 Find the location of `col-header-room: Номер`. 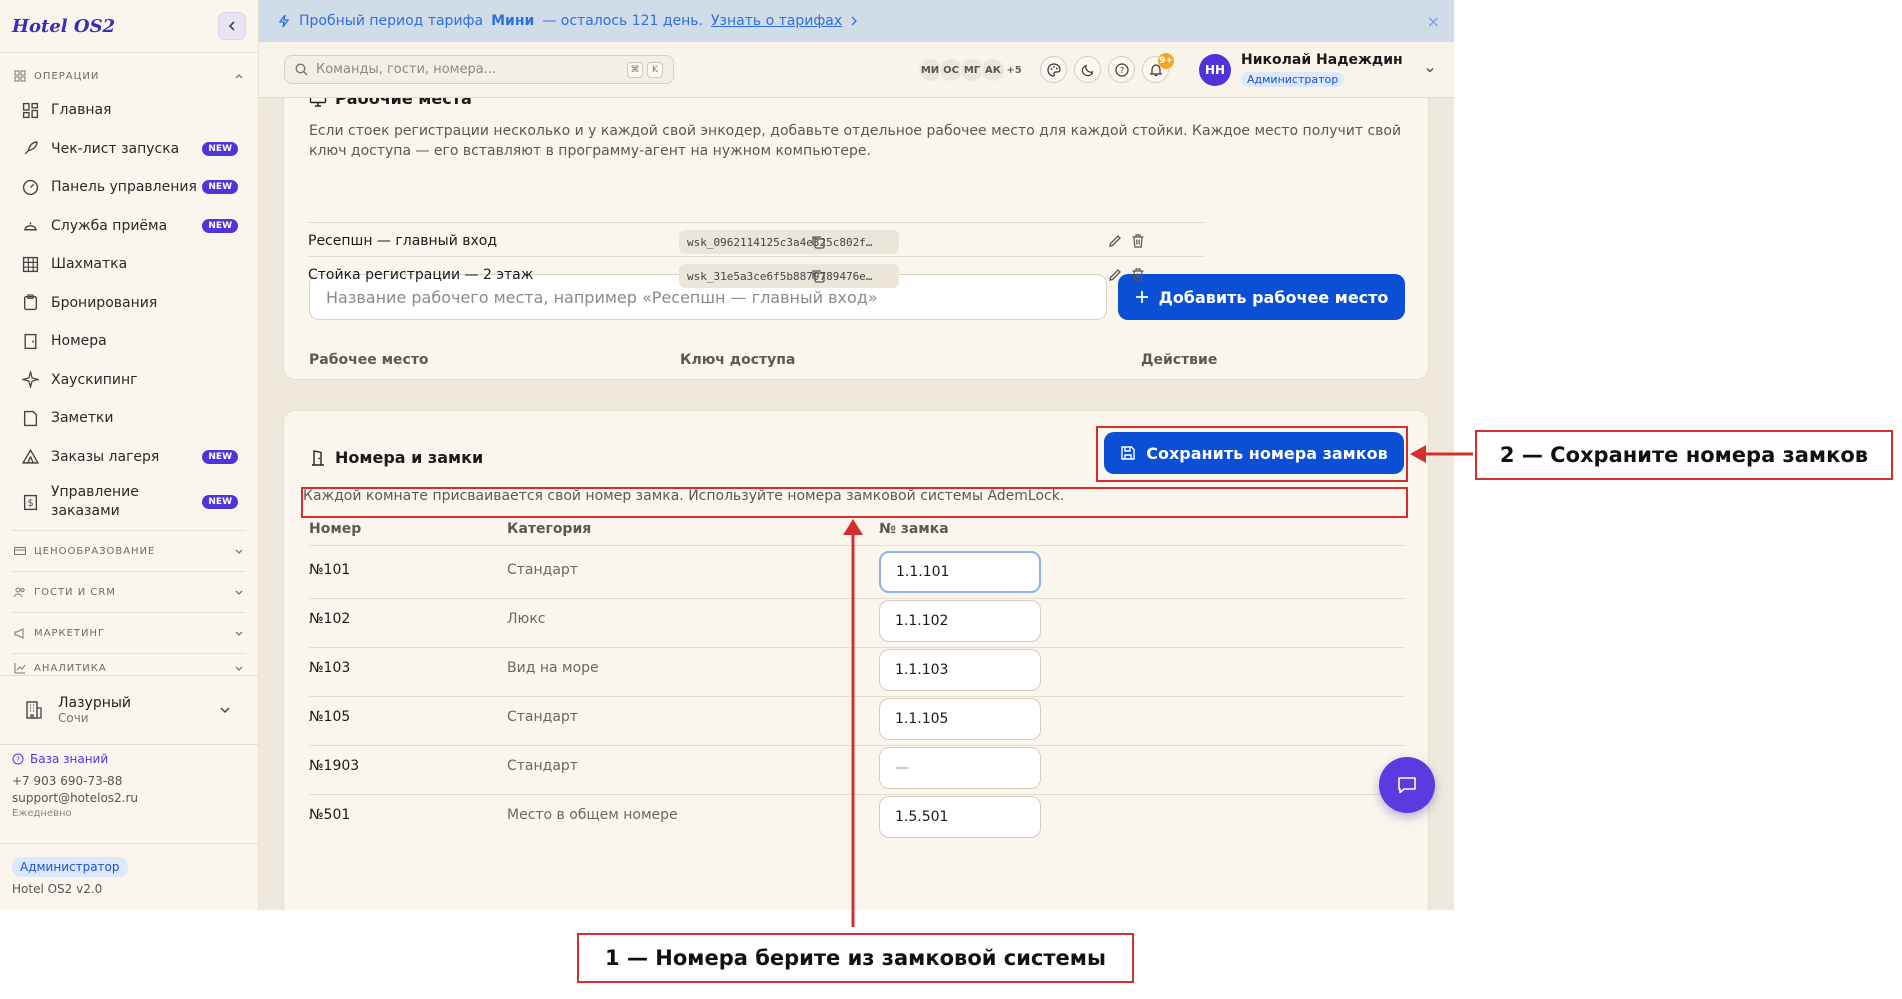

col-header-room: Номер is located at coordinates (335, 529).